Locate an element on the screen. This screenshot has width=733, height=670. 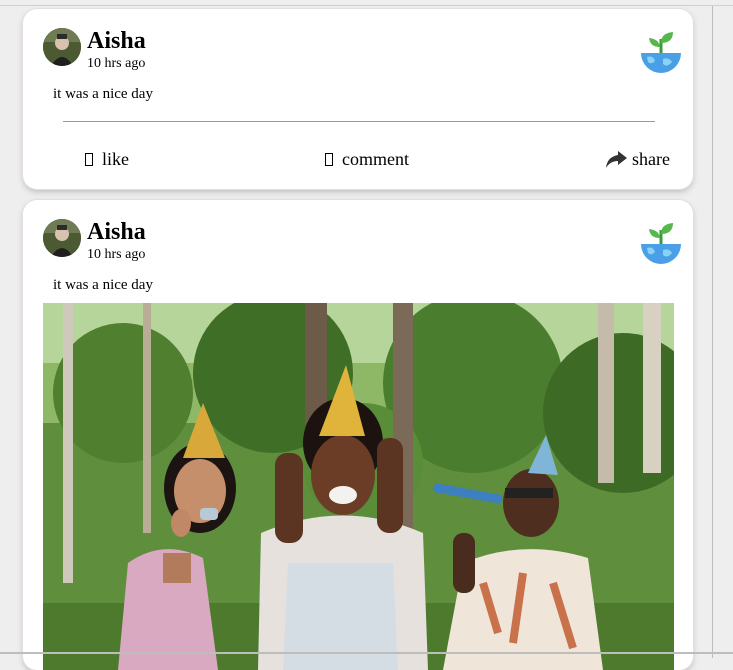
share-button: share is located at coordinates (638, 159).